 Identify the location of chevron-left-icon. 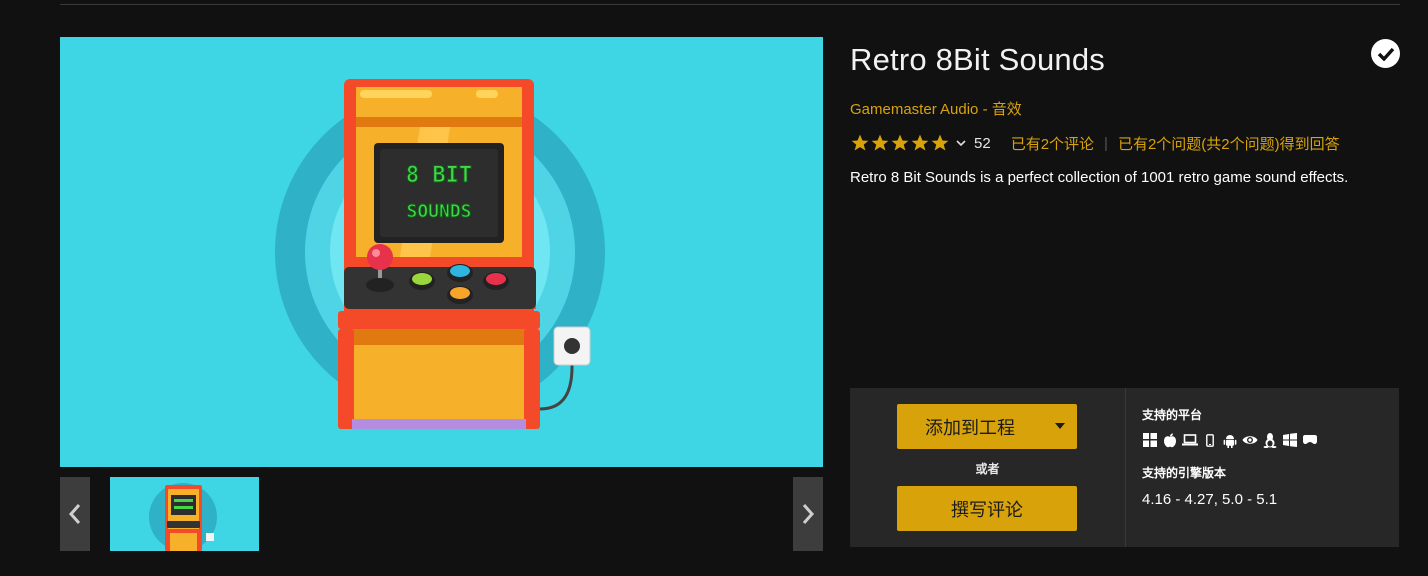
(74, 514).